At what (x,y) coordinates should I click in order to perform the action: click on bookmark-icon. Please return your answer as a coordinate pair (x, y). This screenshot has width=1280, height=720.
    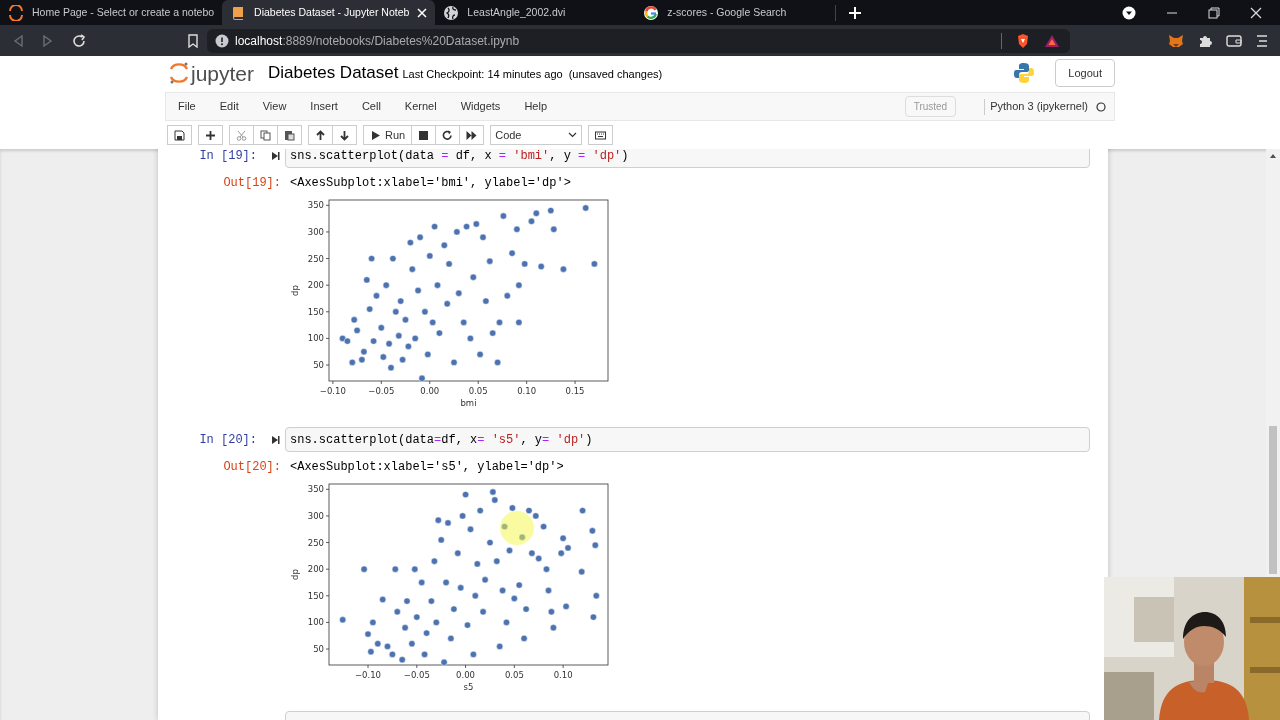
    Looking at the image, I should click on (193, 40).